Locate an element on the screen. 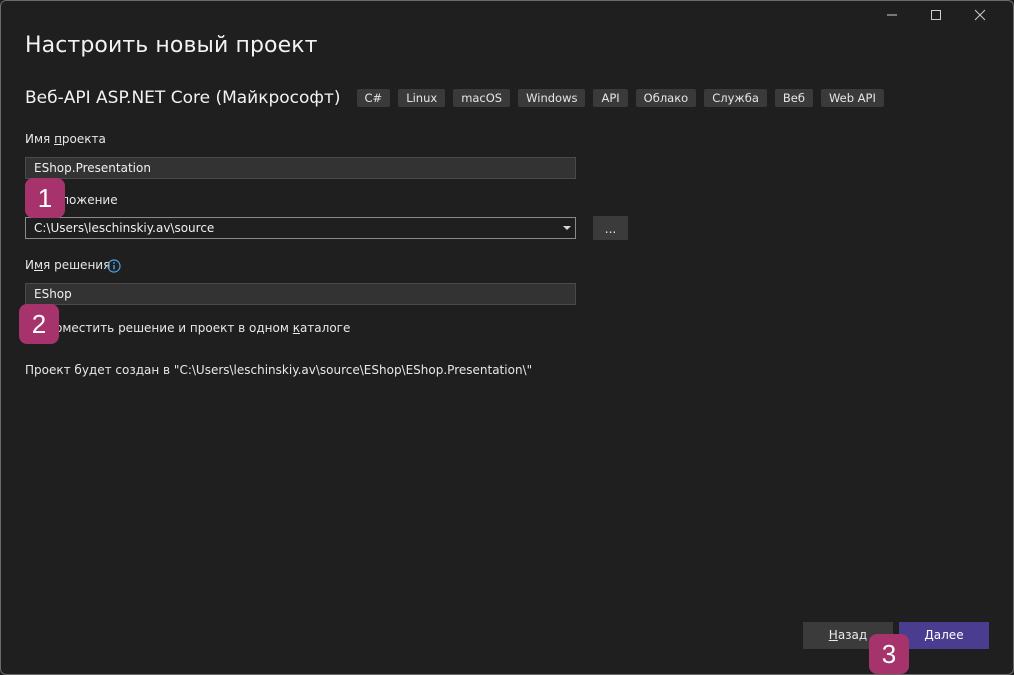 The image size is (1014, 675). close-button is located at coordinates (980, 15).